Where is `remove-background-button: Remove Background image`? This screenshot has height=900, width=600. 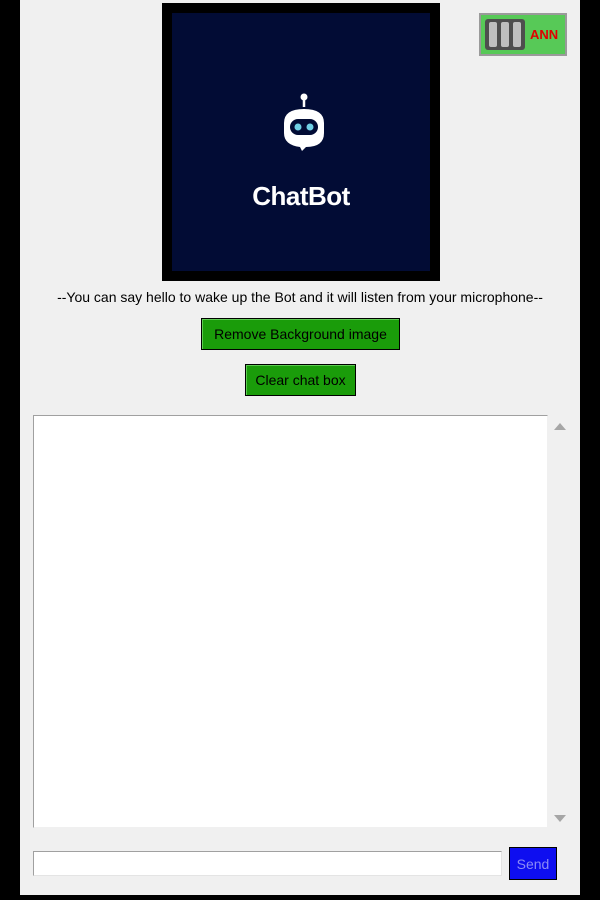
remove-background-button: Remove Background image is located at coordinates (300, 334).